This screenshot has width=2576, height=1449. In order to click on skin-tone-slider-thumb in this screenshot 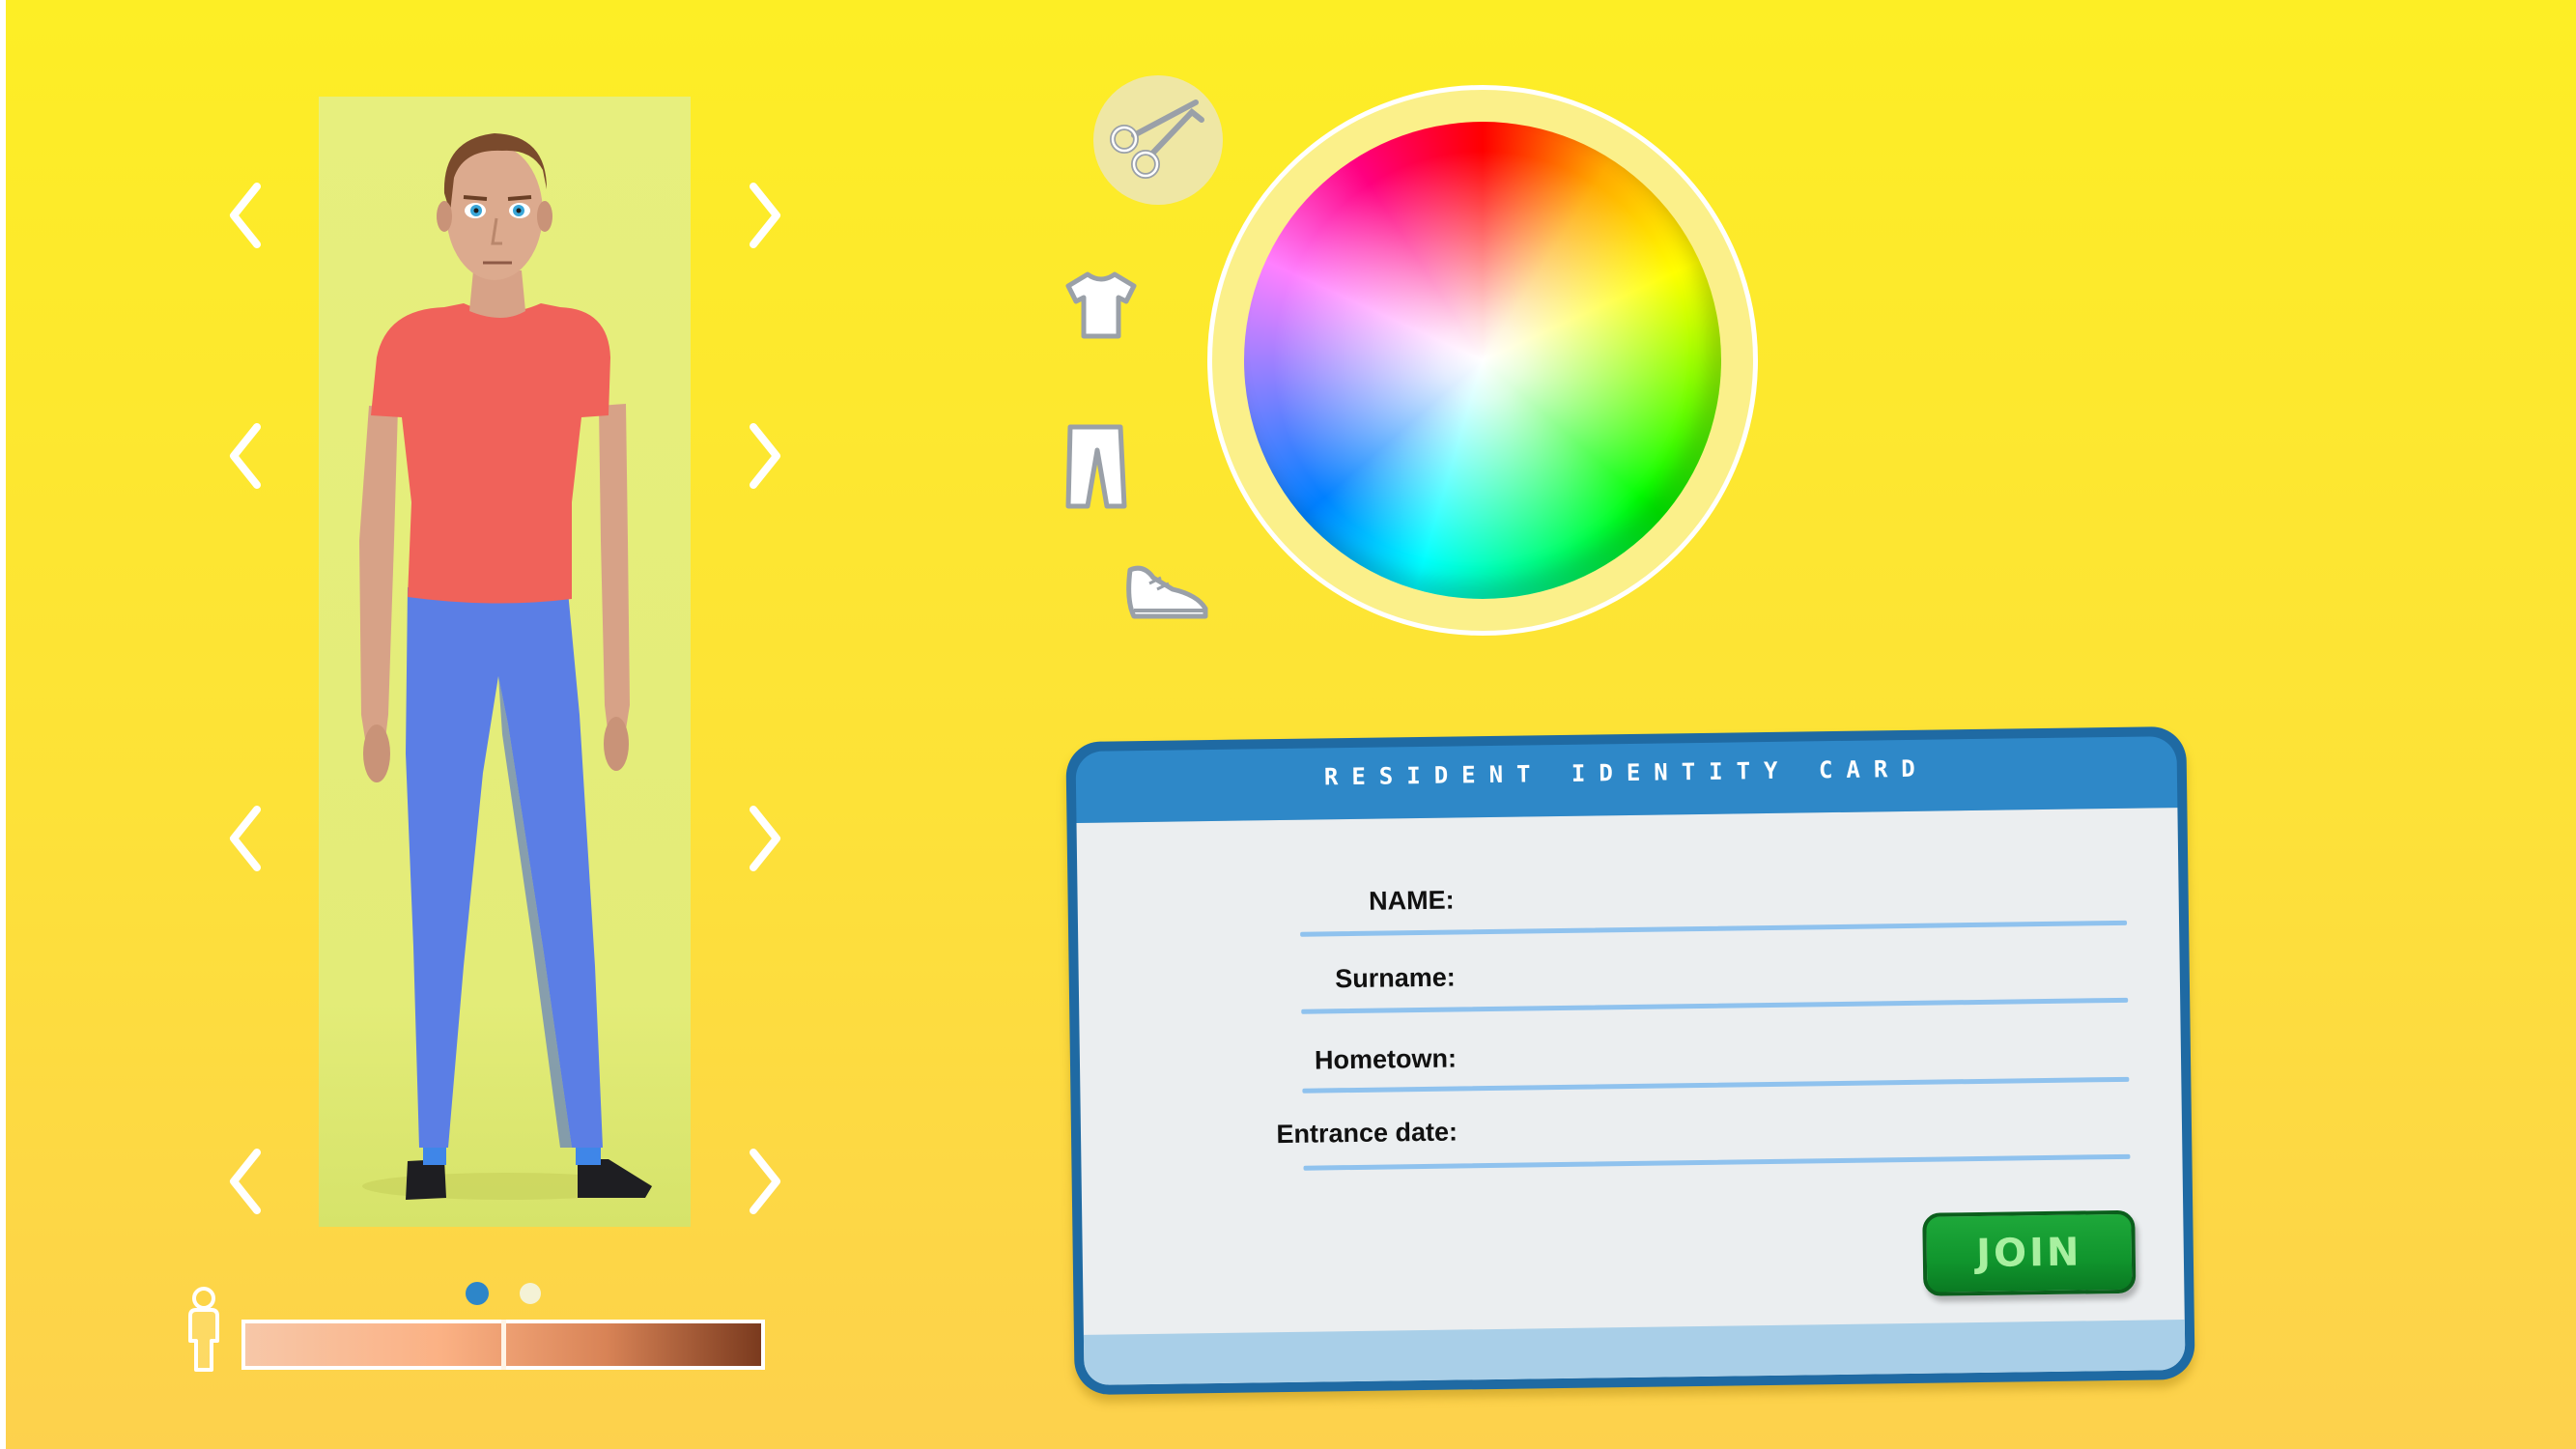, I will do `click(504, 1345)`.